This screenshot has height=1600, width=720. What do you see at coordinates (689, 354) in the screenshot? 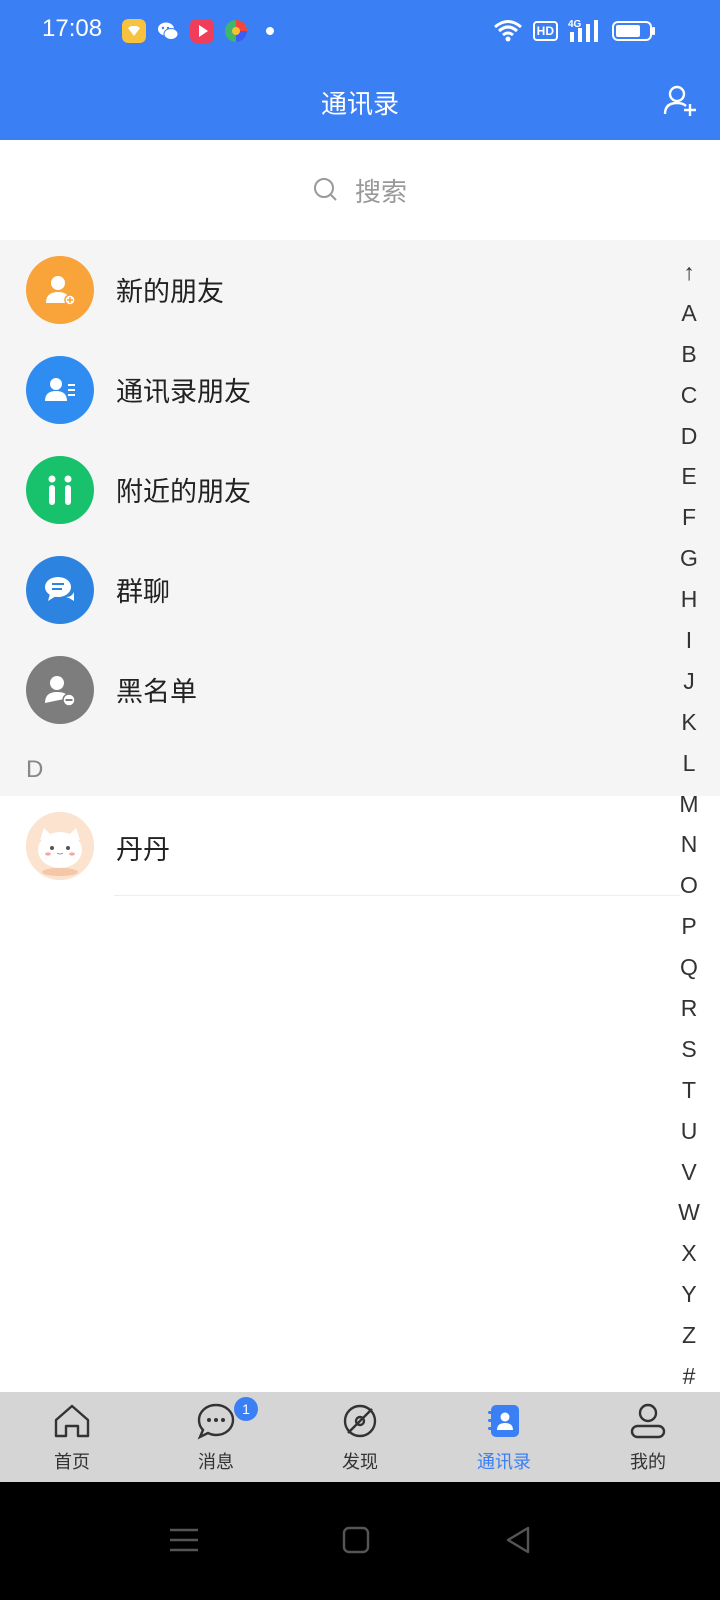
I see `index-letter: B` at bounding box center [689, 354].